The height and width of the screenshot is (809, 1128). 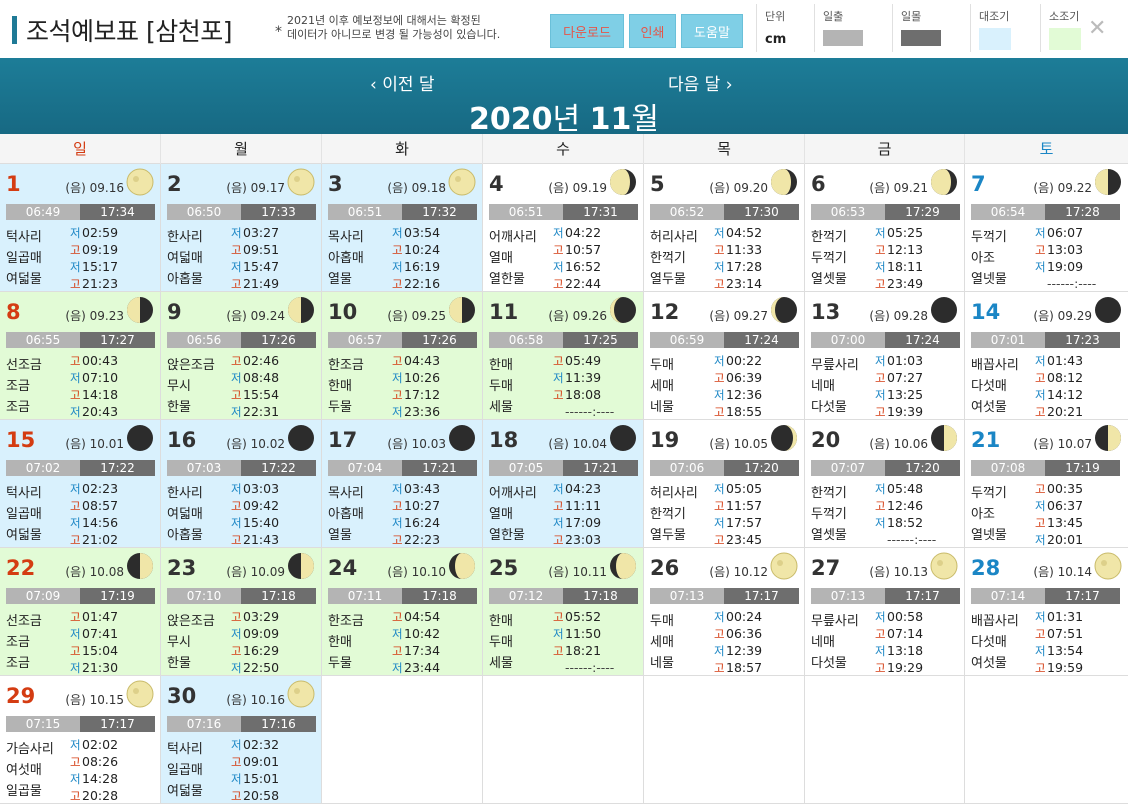 What do you see at coordinates (346, 514) in the screenshot?
I see `tide-name-2: 아홉매` at bounding box center [346, 514].